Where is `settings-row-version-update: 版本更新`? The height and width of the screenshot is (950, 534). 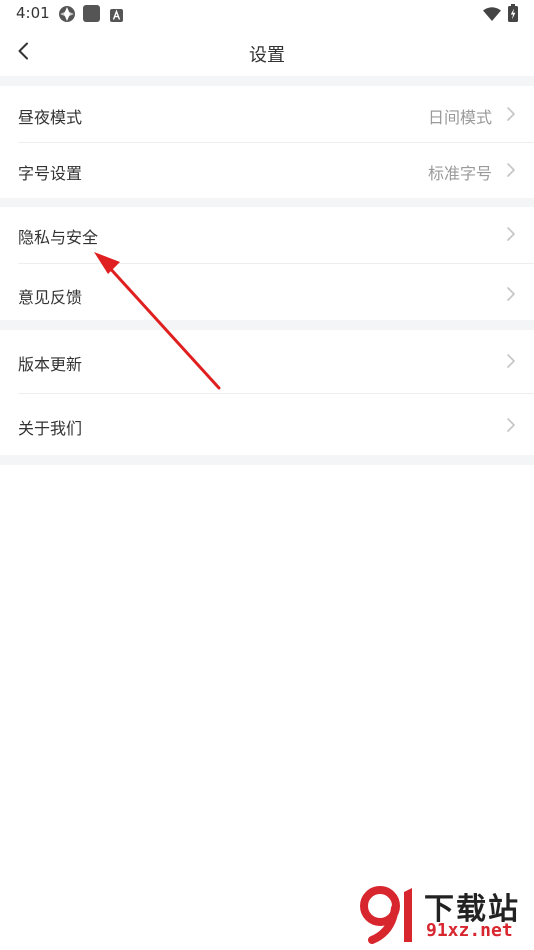
settings-row-version-update: 版本更新 is located at coordinates (267, 361).